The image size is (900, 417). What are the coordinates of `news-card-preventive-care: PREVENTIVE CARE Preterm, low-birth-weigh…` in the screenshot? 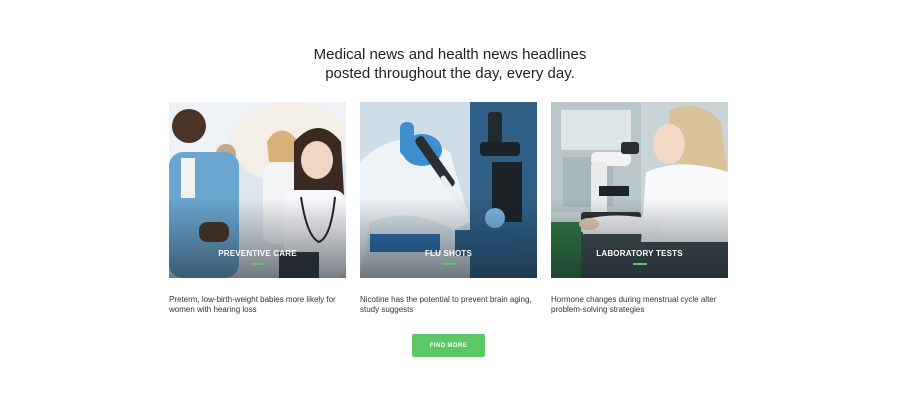 It's located at (257, 208).